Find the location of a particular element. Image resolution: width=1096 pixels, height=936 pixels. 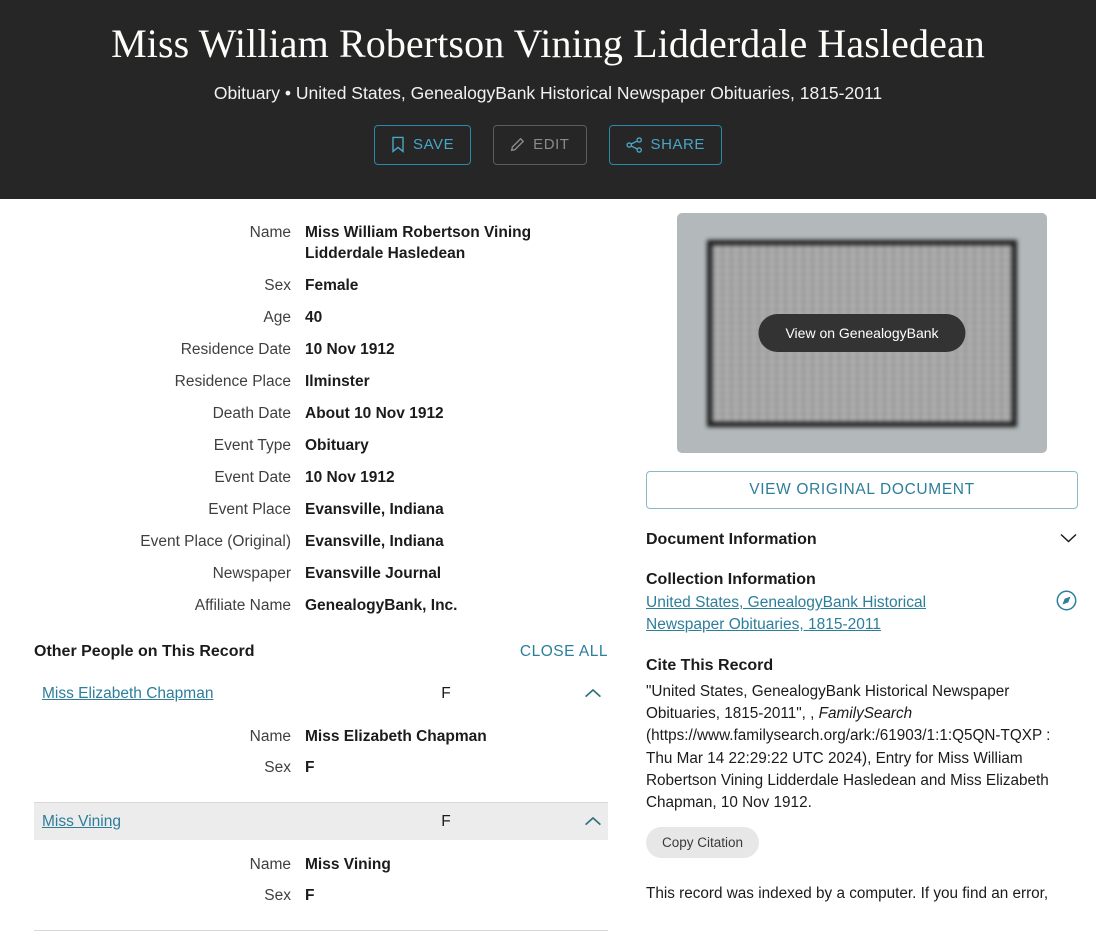

other-person-row: Miss Vining F is located at coordinates (321, 821).